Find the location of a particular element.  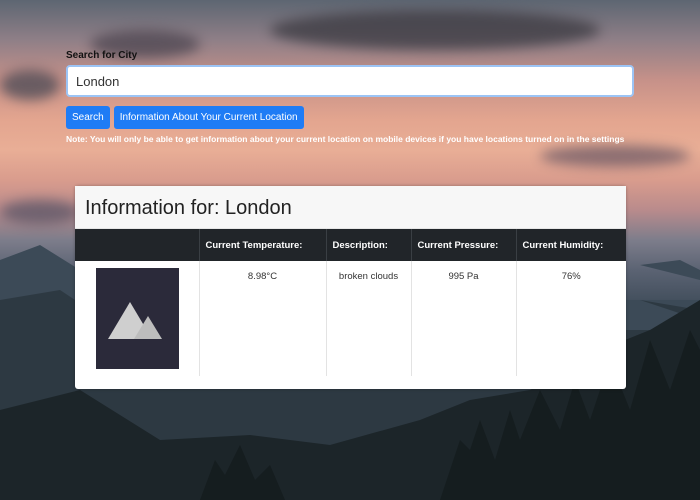

column-header-humidity: Current Humidity: is located at coordinates (570, 245).